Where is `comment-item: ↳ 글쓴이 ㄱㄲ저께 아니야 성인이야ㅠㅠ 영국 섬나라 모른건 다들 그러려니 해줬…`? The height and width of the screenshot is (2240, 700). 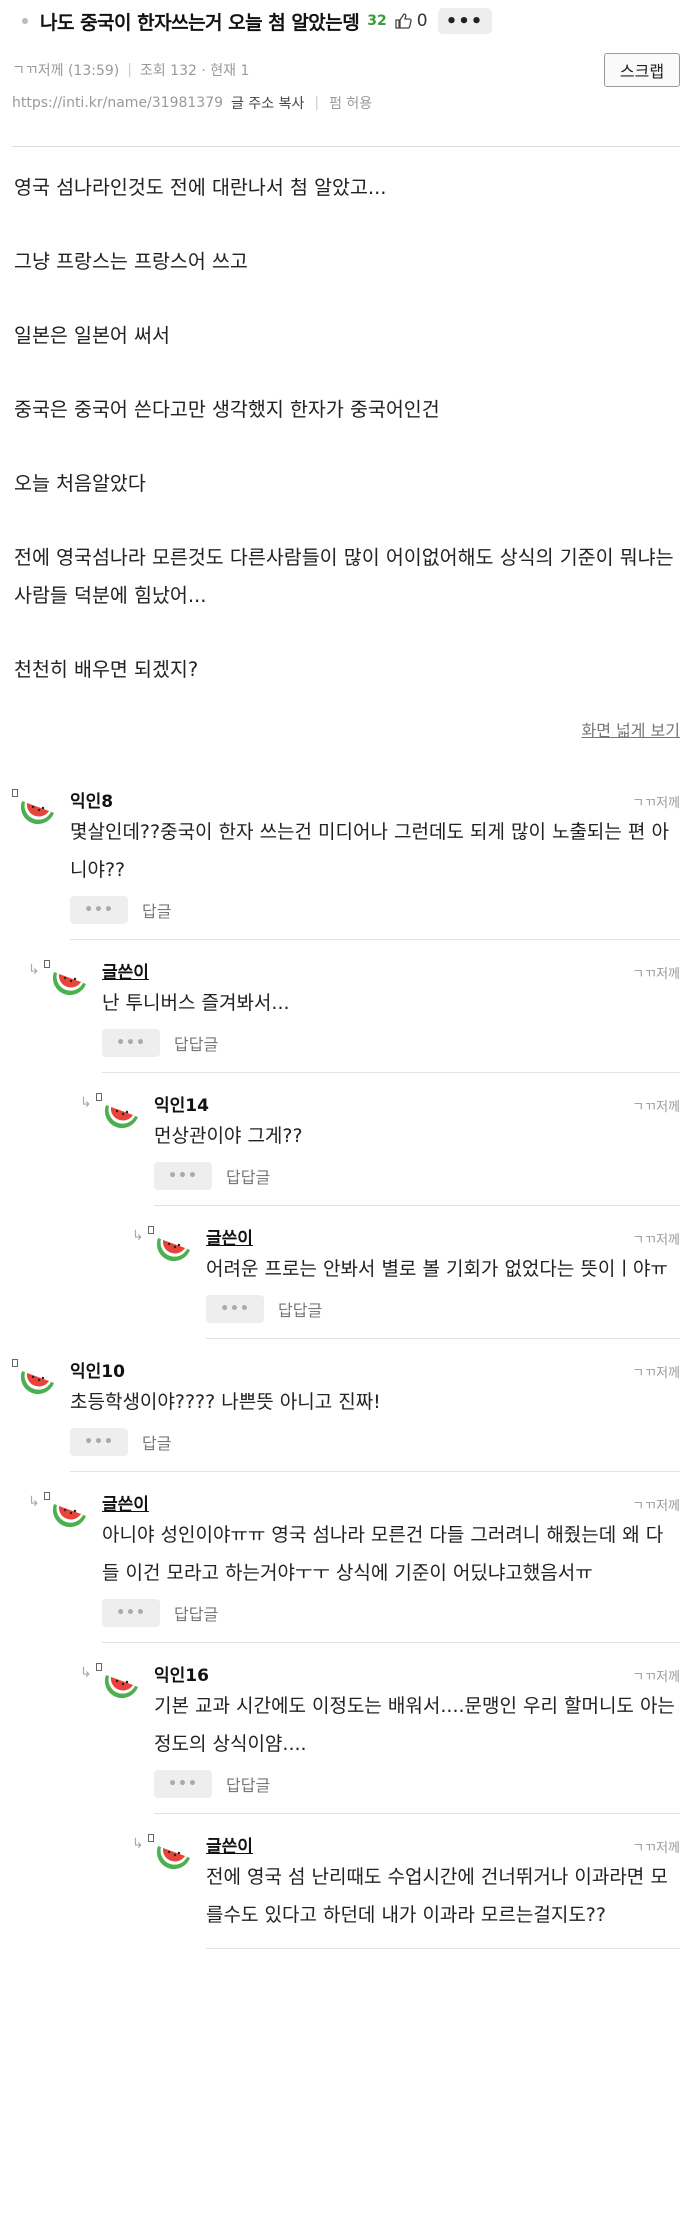 comment-item: ↳ 글쓴이 ㄱㄲ저께 아니야 성인이야ㅠㅠ 영국 섬나라 모른건 다들 그러려니 해줬… is located at coordinates (354, 1557).